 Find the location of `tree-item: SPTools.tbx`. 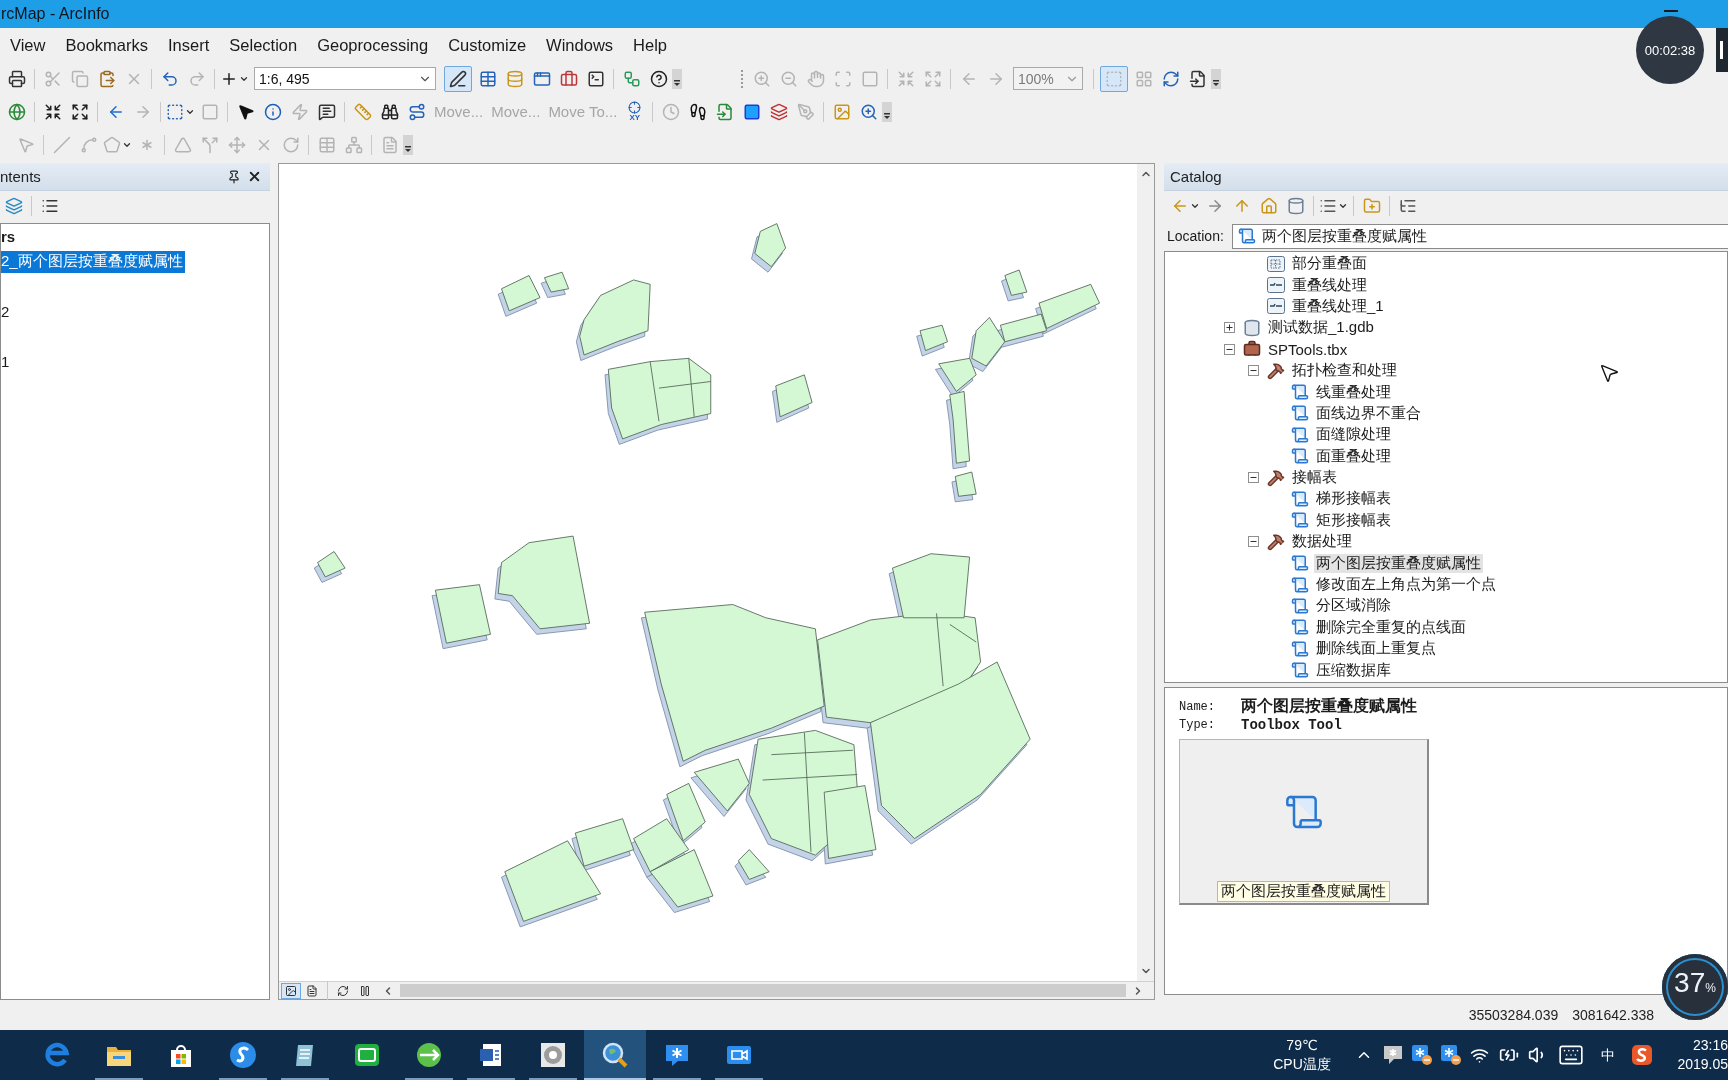

tree-item: SPTools.tbx is located at coordinates (1308, 349).